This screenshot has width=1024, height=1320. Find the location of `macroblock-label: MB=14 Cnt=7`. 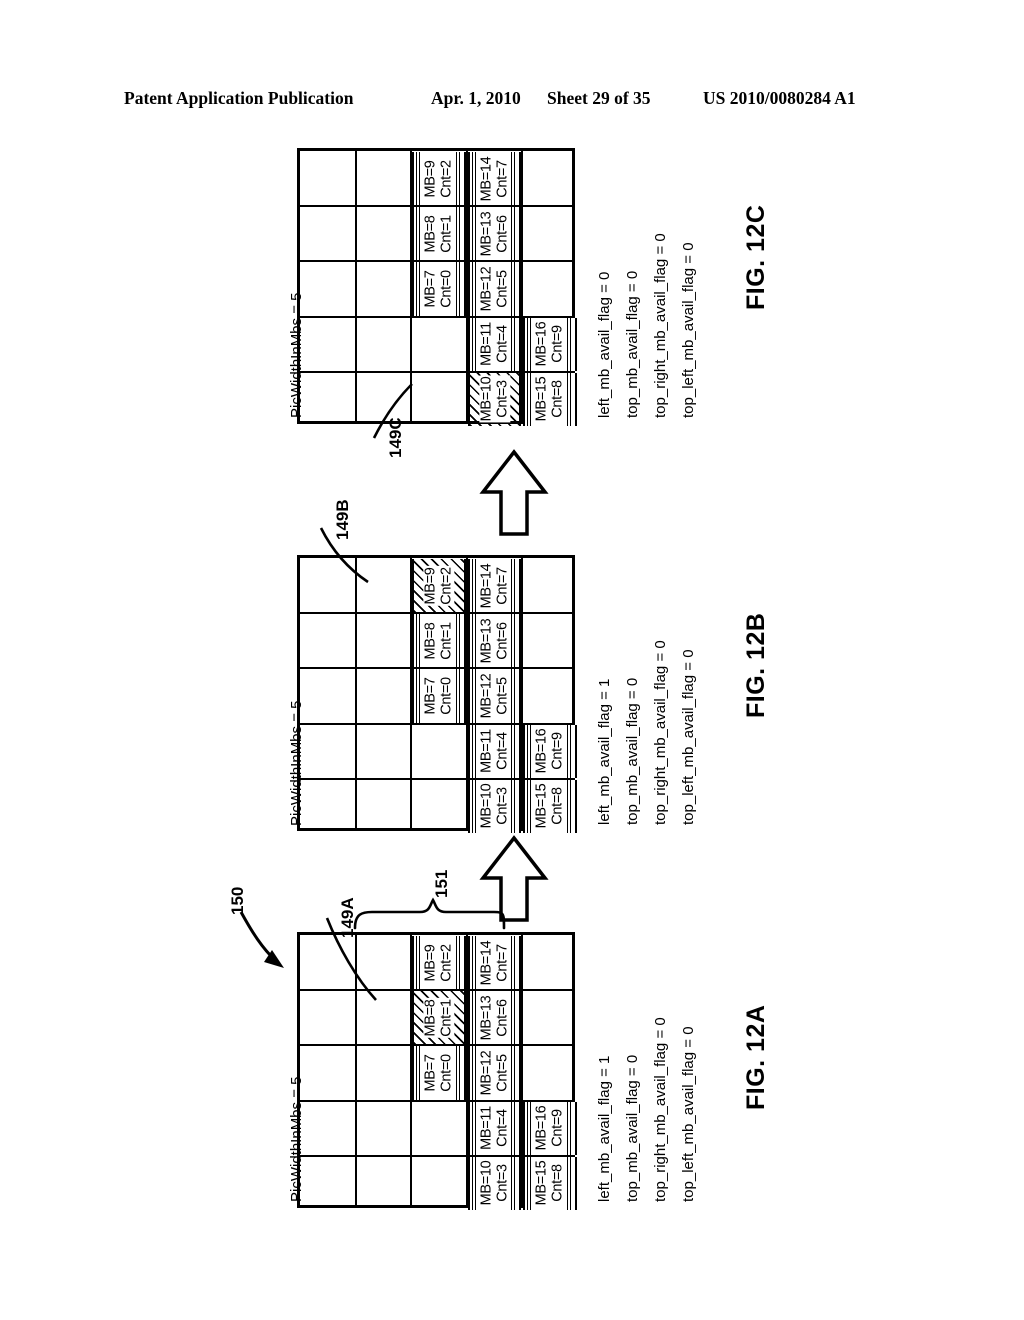

macroblock-label: MB=14 Cnt=7 is located at coordinates (493, 179).